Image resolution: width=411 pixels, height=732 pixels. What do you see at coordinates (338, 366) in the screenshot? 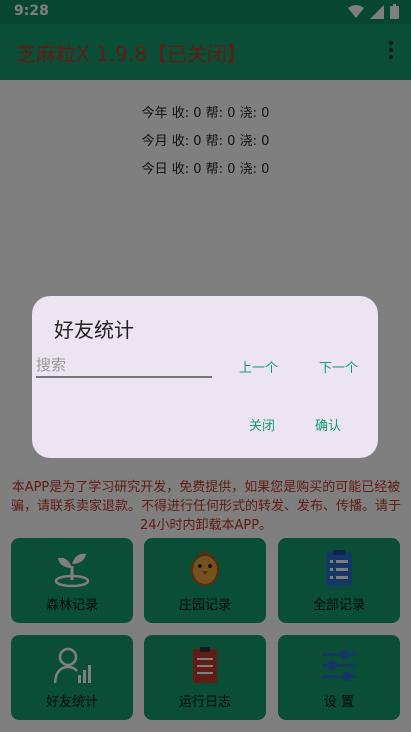
I see `next-button: 下一个` at bounding box center [338, 366].